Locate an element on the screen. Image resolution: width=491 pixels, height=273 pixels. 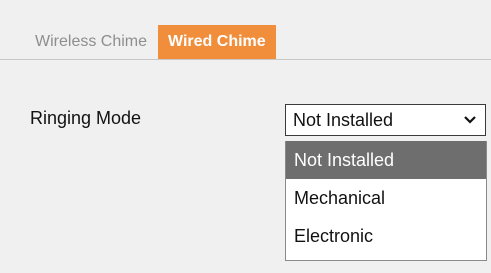
tab-wired-chime: Wired Chime is located at coordinates (217, 42).